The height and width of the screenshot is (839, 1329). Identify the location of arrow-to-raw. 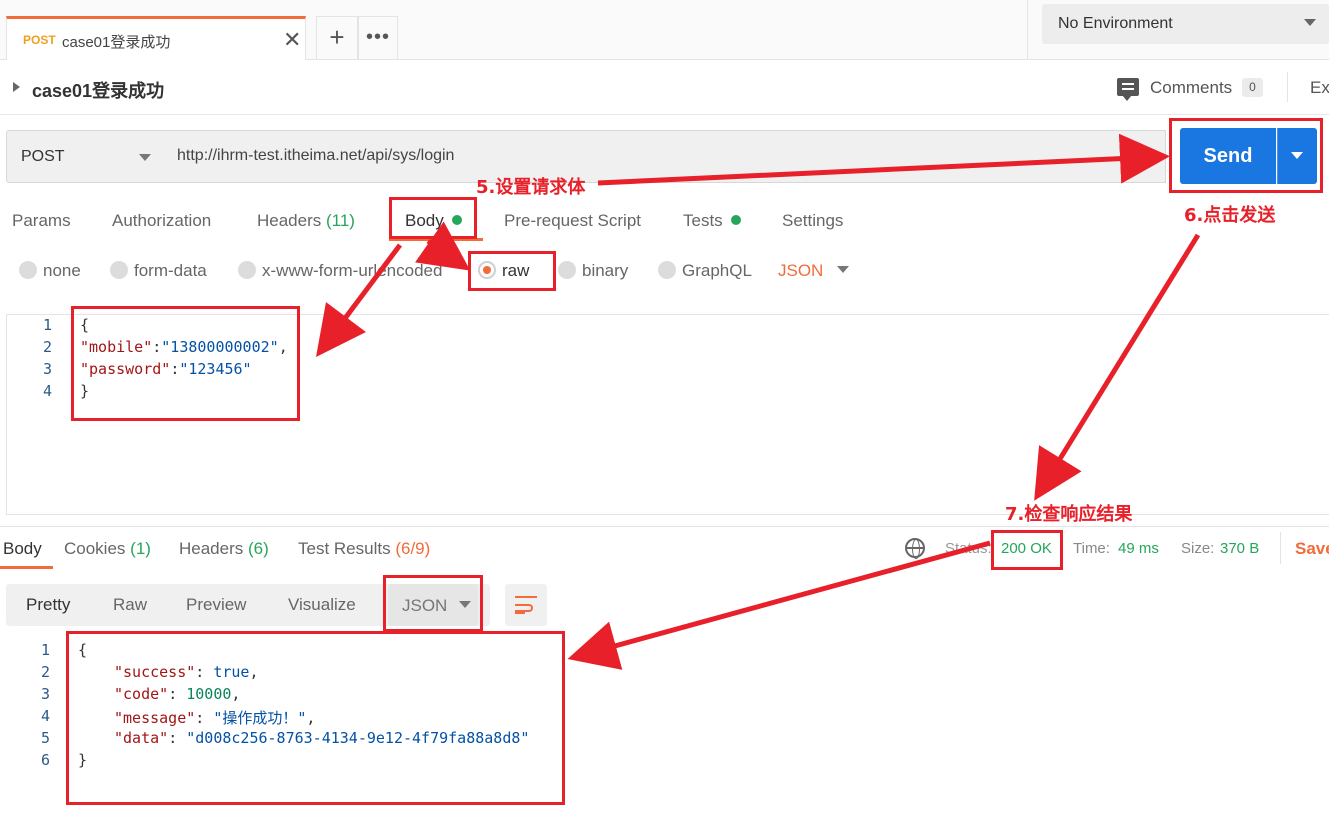
(442, 246).